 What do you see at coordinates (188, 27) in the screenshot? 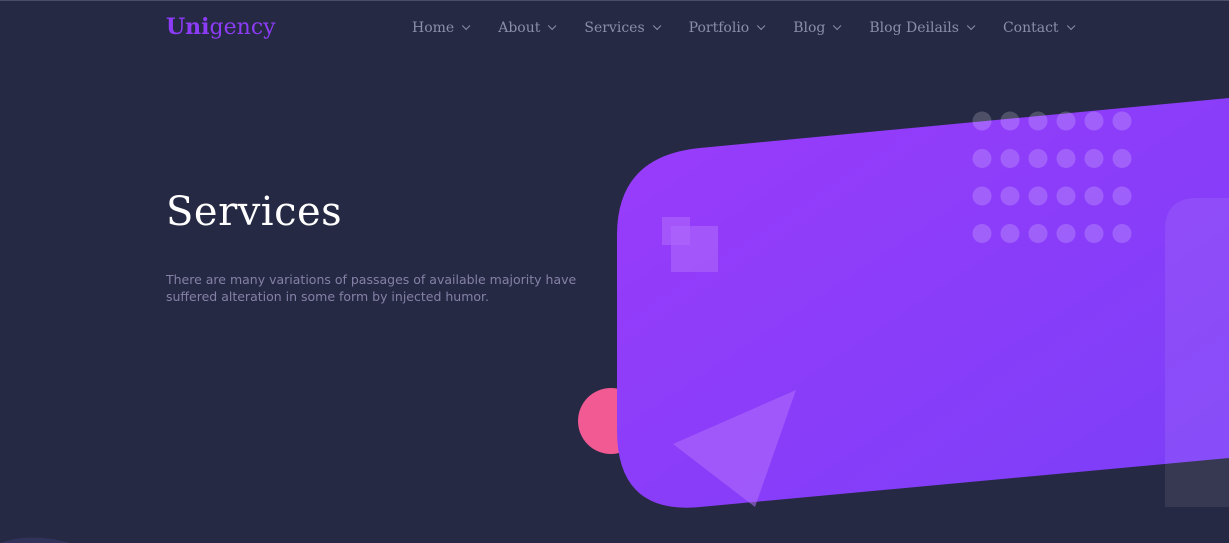
I see `logo-bold-text: Uni` at bounding box center [188, 27].